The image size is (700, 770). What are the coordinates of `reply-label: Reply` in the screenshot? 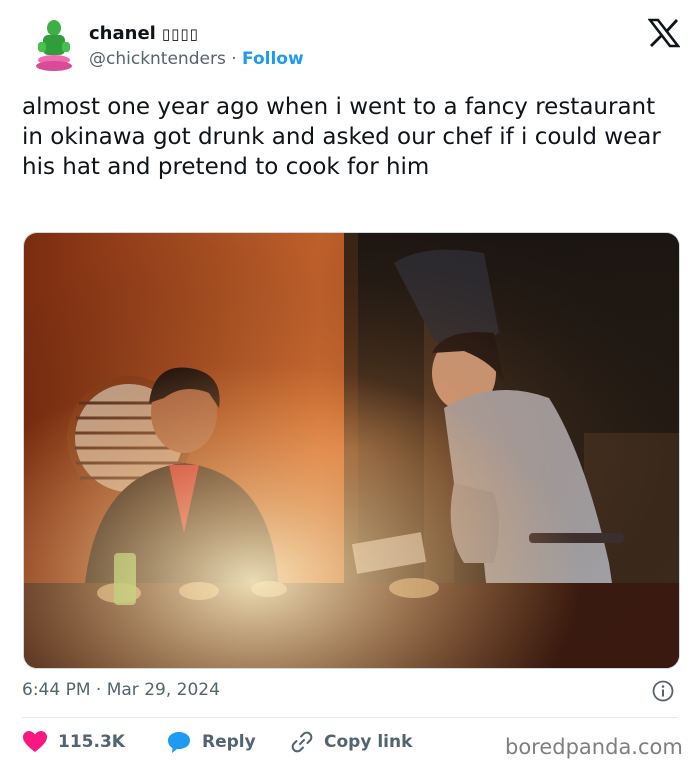 It's located at (229, 742).